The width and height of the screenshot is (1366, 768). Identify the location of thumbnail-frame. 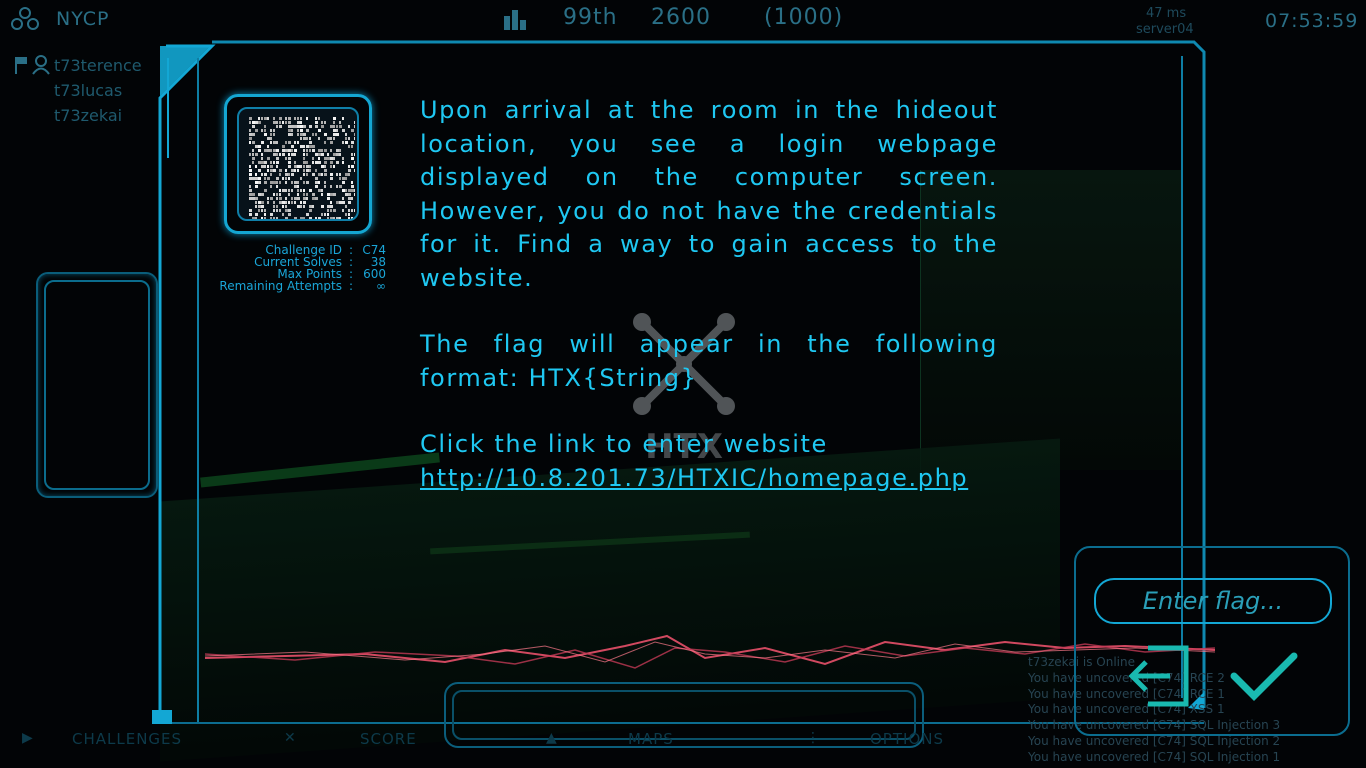
(298, 164).